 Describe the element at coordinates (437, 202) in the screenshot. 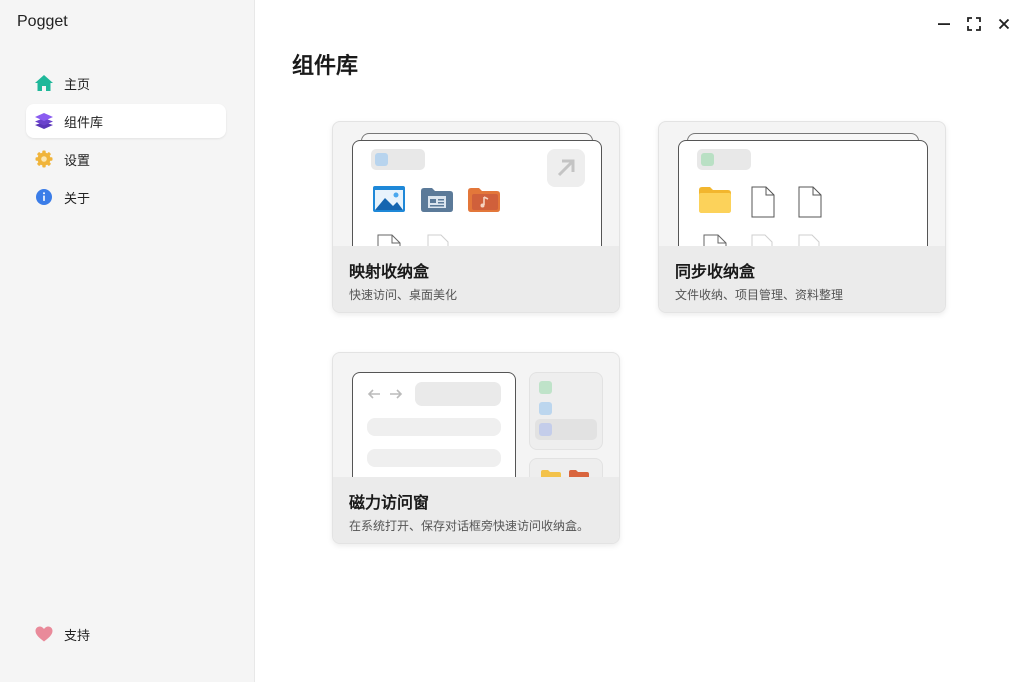

I see `document-folder-icon` at that location.